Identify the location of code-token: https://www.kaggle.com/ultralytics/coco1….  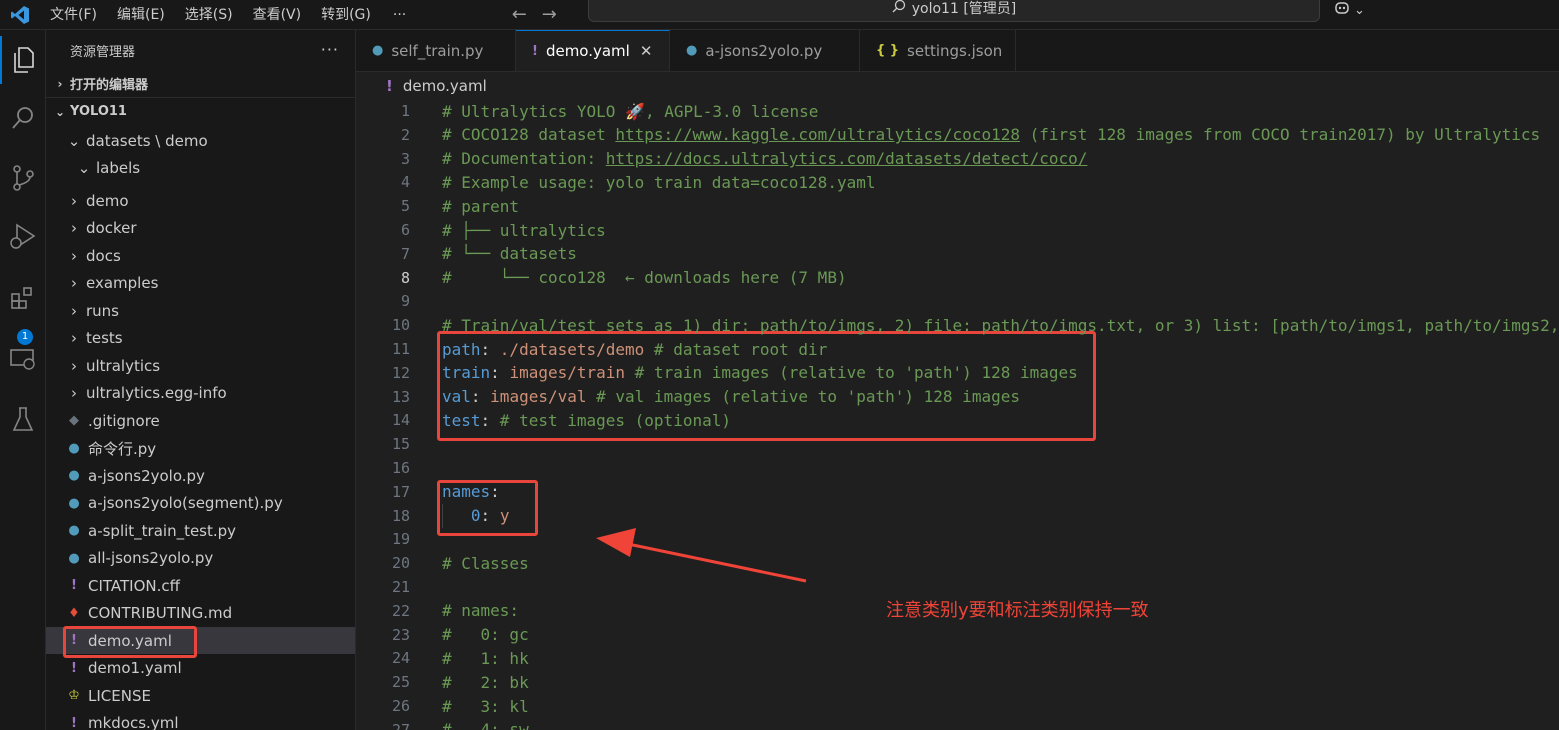
(817, 134).